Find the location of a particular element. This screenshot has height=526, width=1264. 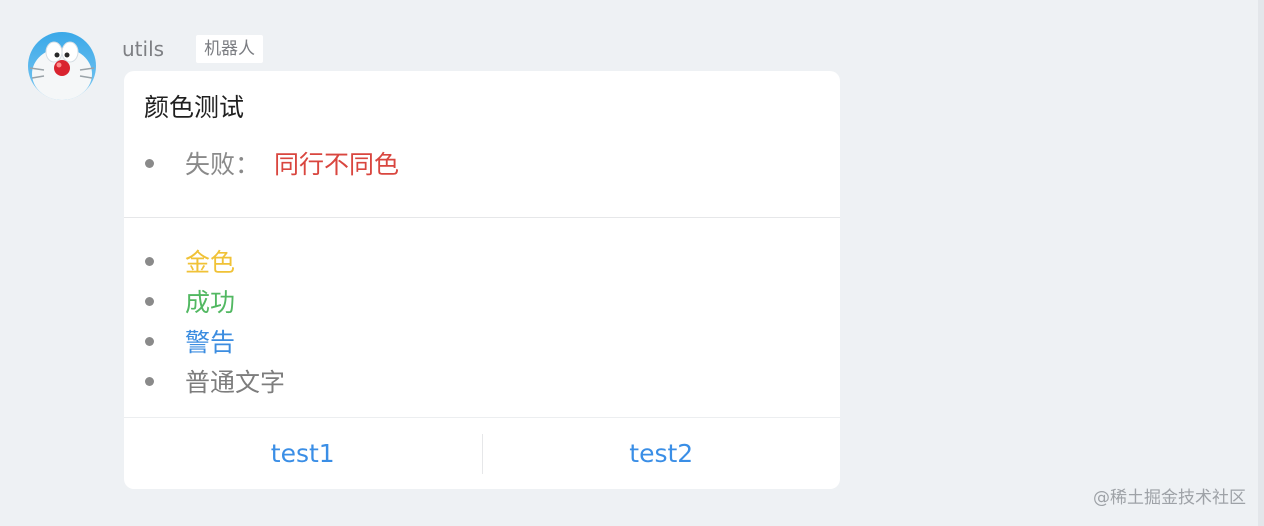

list-item-warning: 警告 is located at coordinates (210, 342).